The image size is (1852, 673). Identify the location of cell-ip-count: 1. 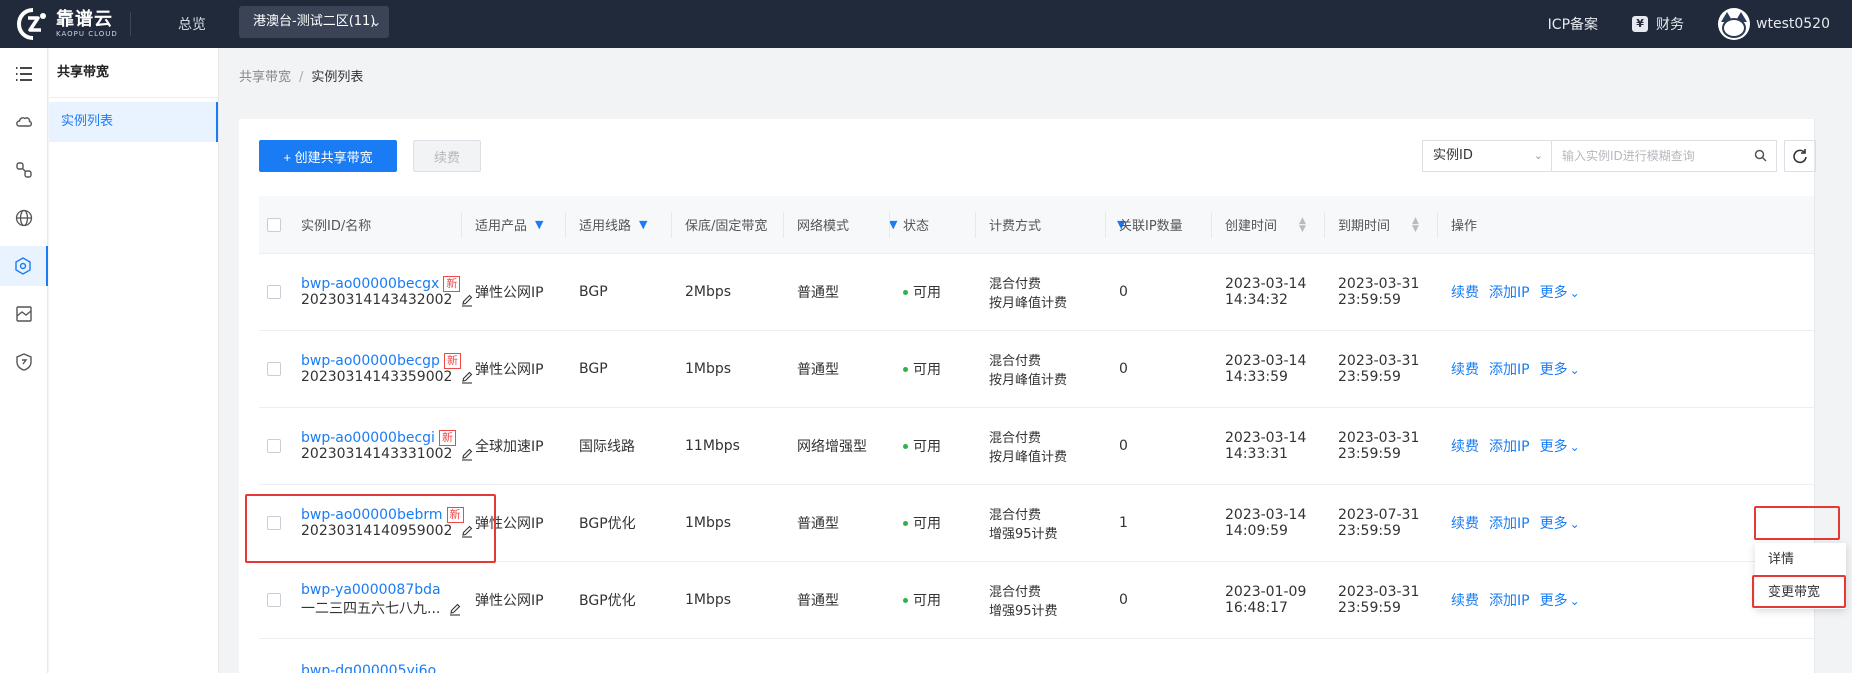
(1123, 523).